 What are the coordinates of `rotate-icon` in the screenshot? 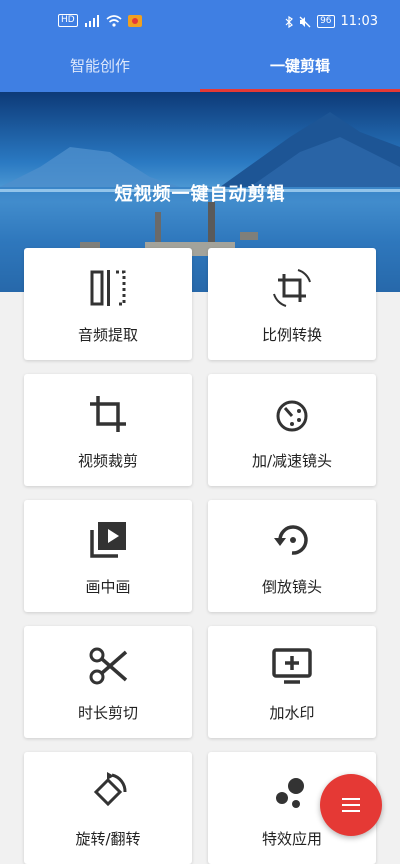 It's located at (110, 789).